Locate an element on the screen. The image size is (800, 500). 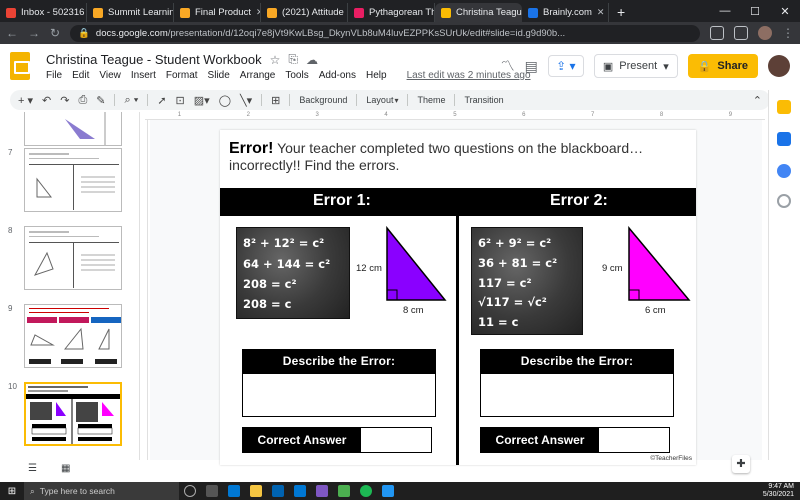
summit-icon is located at coordinates (98, 12).